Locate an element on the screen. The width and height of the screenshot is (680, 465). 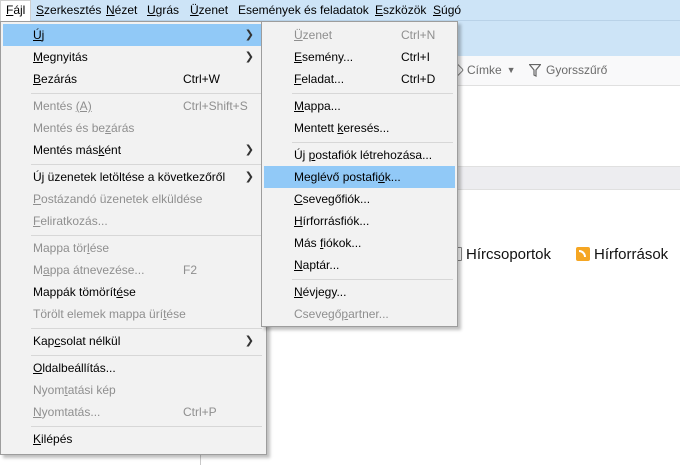
menubar-label-accel: U is located at coordinates (151, 10).